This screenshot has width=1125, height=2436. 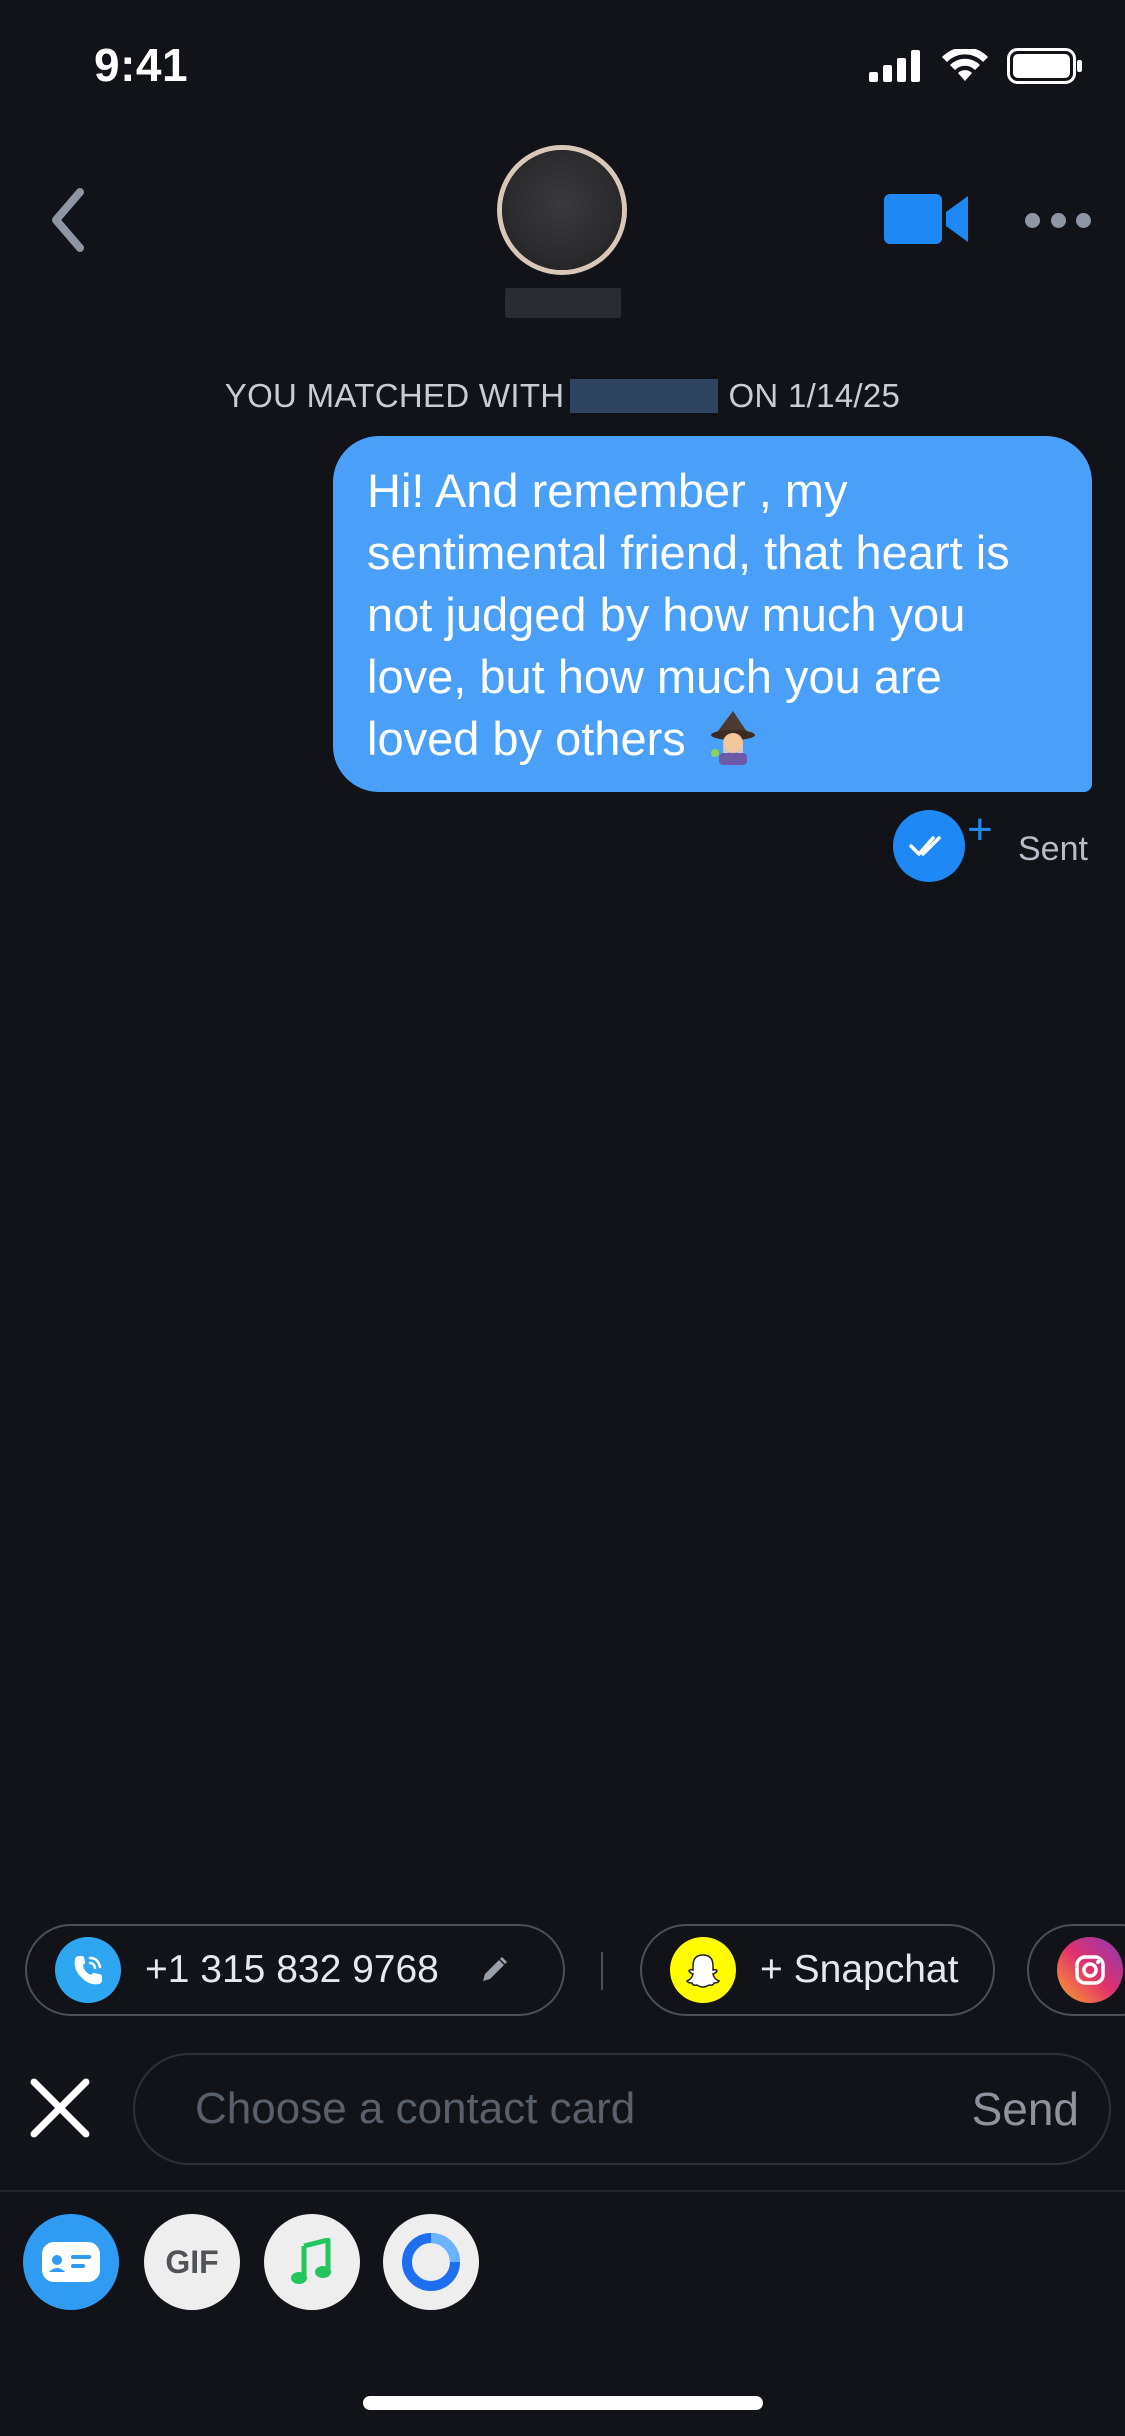 What do you see at coordinates (394, 395) in the screenshot?
I see `match-banner-prefix: YOU MATCHED WITH` at bounding box center [394, 395].